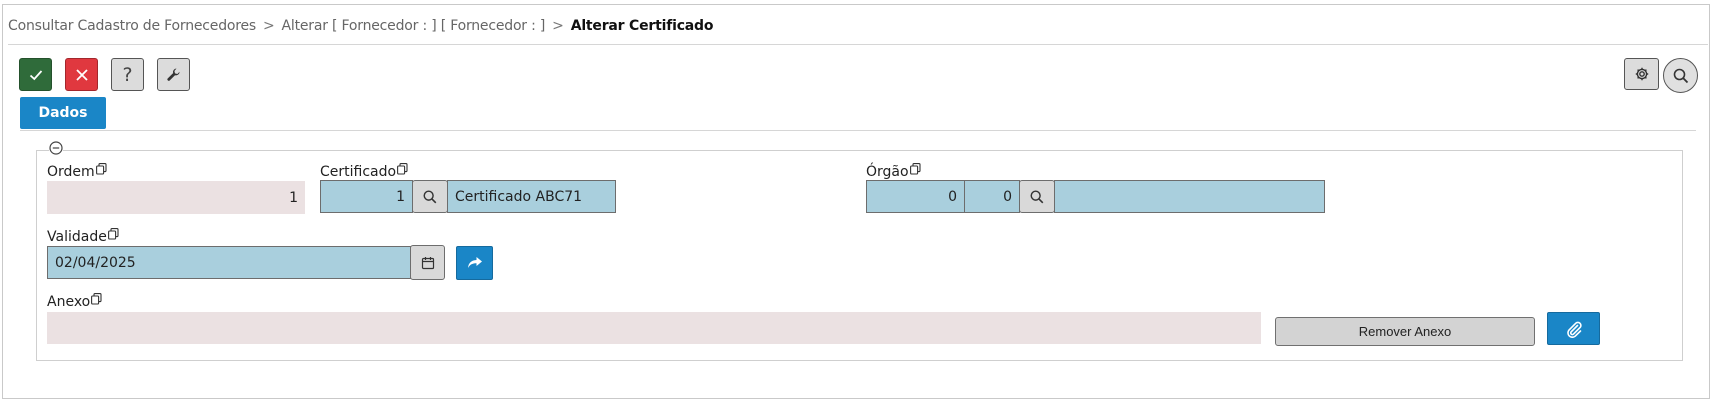  I want to click on orgao-label: Órgão, so click(887, 172).